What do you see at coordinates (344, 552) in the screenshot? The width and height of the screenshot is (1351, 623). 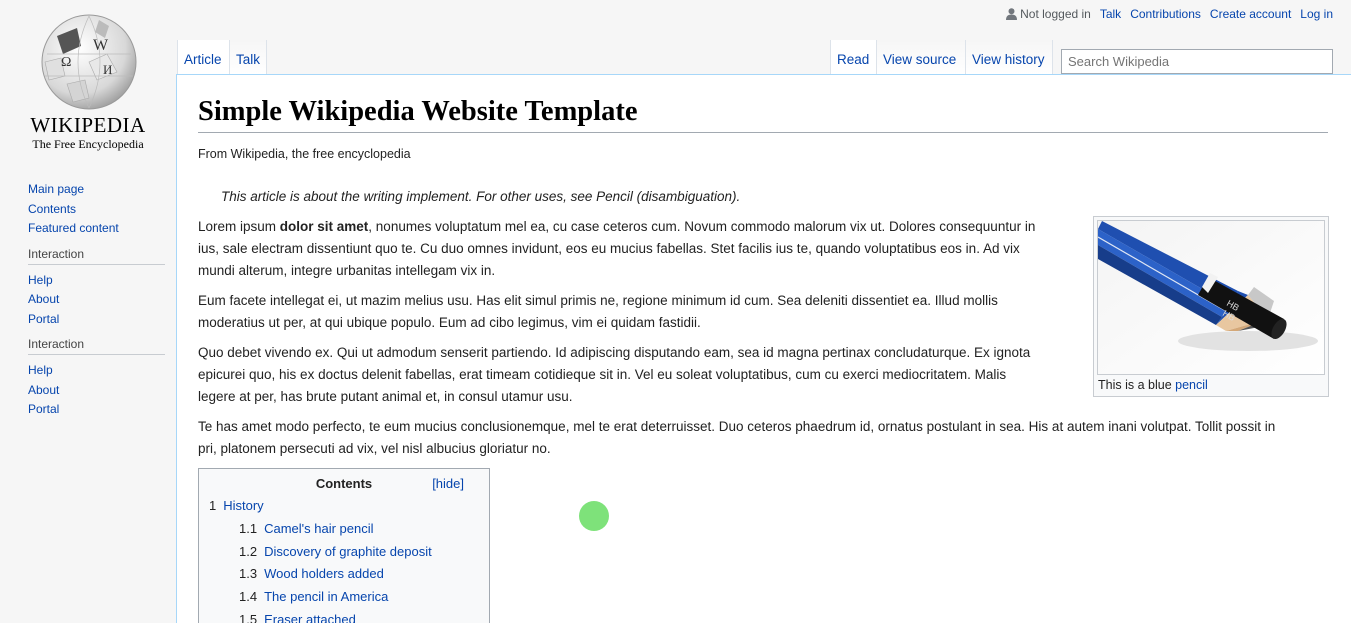 I see `toc-item: 1.2 Discovery of graphite deposit` at bounding box center [344, 552].